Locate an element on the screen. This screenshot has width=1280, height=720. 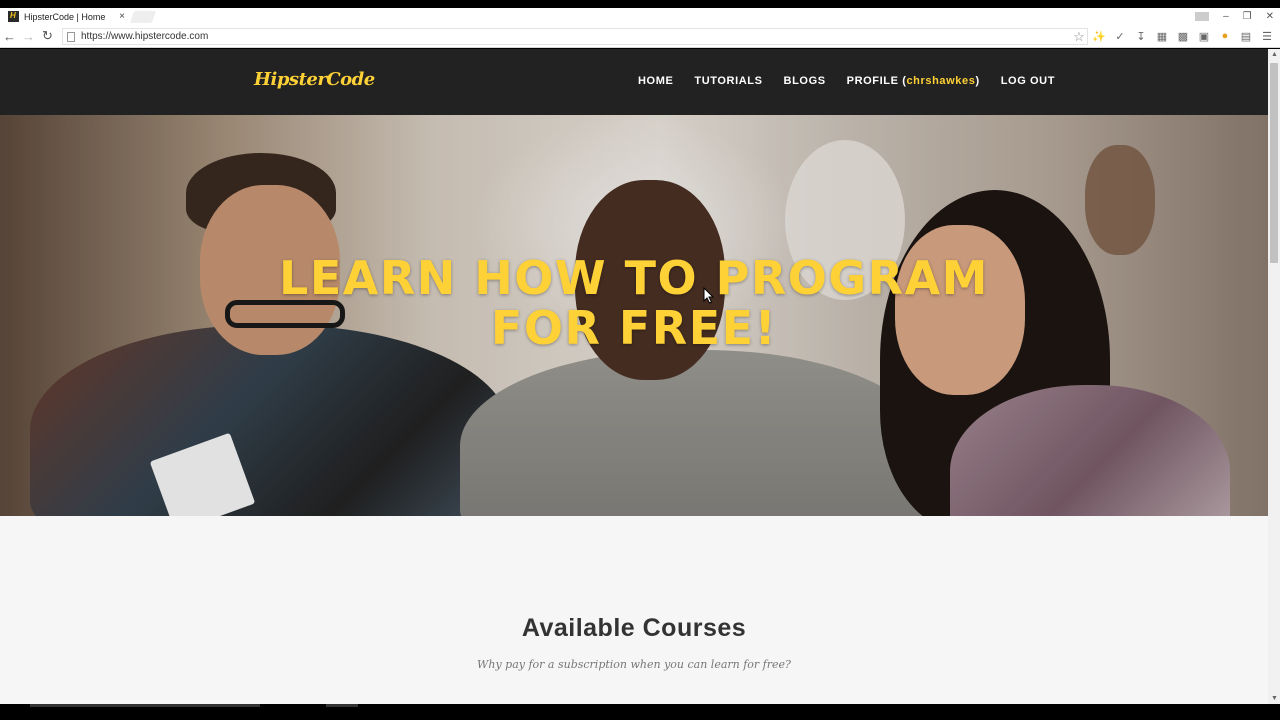
url-text: https://www.hipstercode.com is located at coordinates (576, 36).